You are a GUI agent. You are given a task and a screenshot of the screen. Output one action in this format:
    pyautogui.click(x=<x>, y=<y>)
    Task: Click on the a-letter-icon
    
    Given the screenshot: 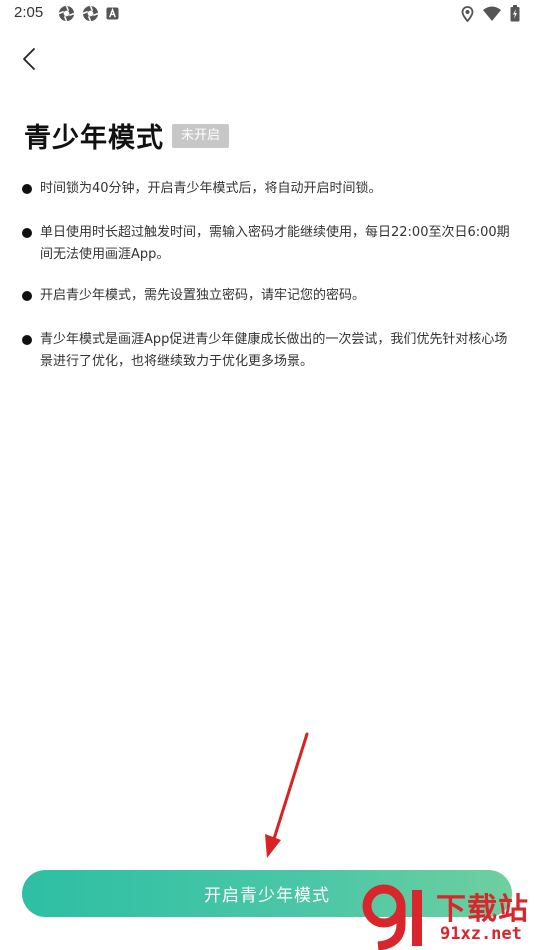 What is the action you would take?
    pyautogui.click(x=112, y=13)
    